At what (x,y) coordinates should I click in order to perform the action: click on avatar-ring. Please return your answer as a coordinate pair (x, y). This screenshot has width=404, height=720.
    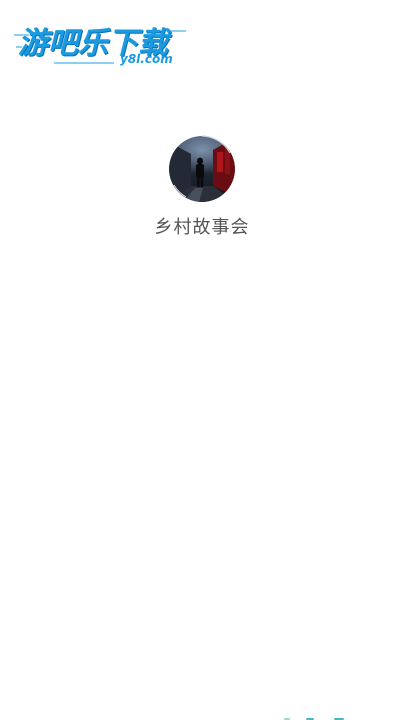
    Looking at the image, I should click on (202, 166).